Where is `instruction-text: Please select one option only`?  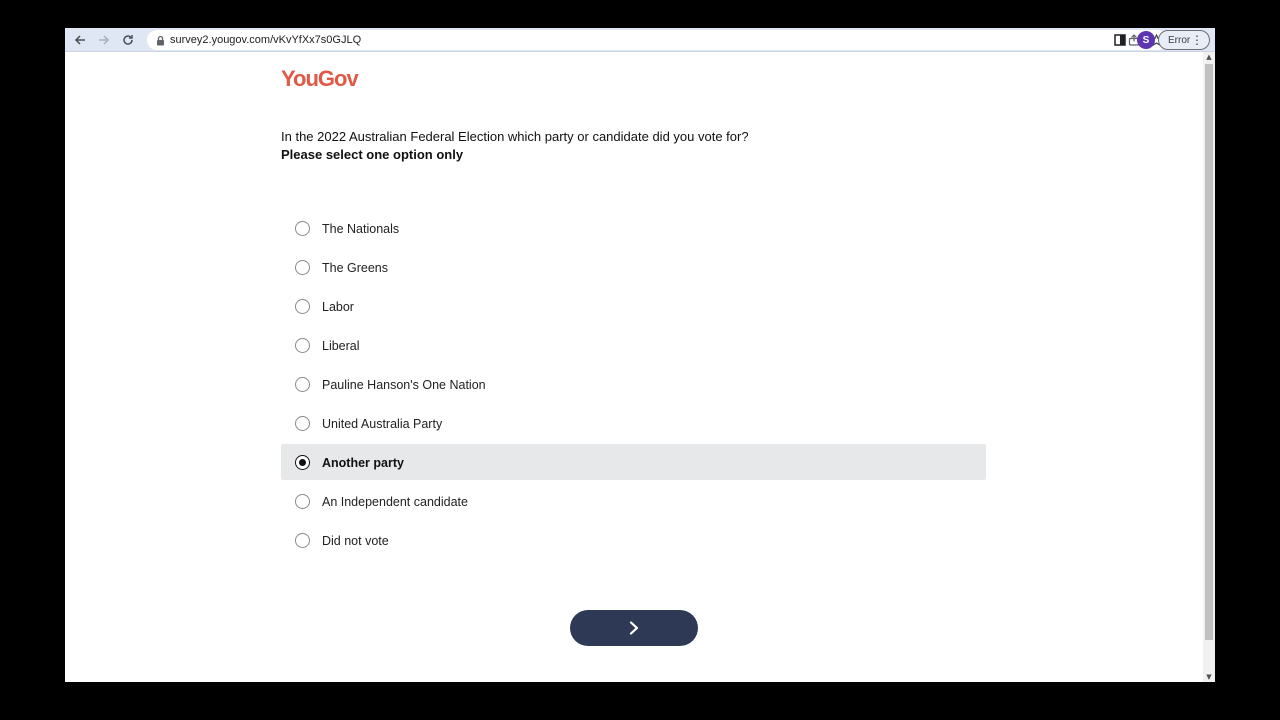 instruction-text: Please select one option only is located at coordinates (372, 154).